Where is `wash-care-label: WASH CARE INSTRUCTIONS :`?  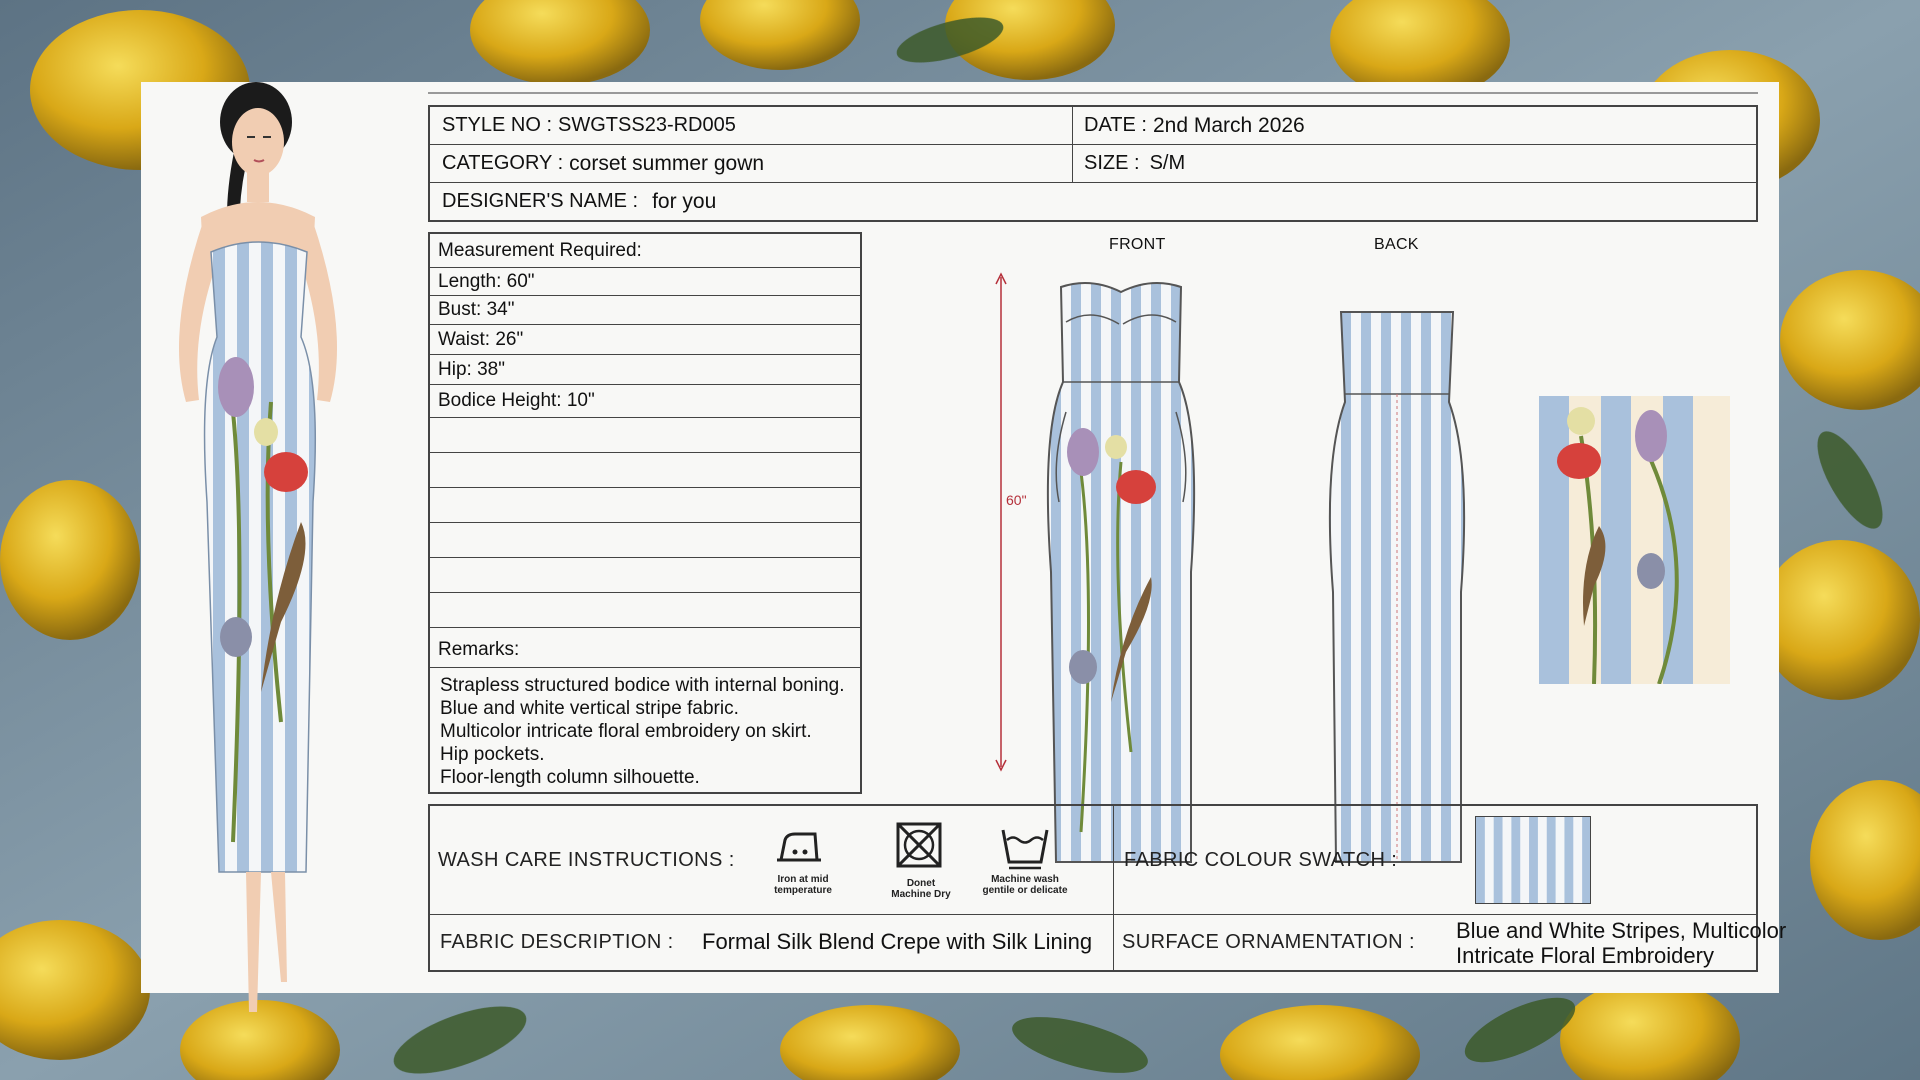
wash-care-label: WASH CARE INSTRUCTIONS : is located at coordinates (586, 860).